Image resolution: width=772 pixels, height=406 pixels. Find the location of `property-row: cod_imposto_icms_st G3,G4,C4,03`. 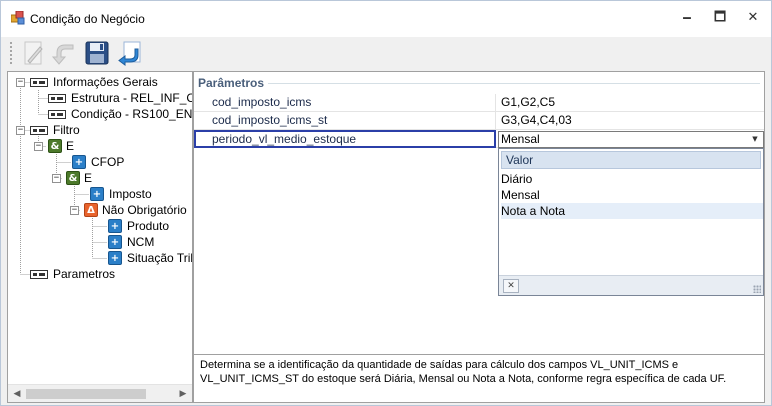

property-row: cod_imposto_icms_st G3,G4,C4,03 is located at coordinates (479, 121).